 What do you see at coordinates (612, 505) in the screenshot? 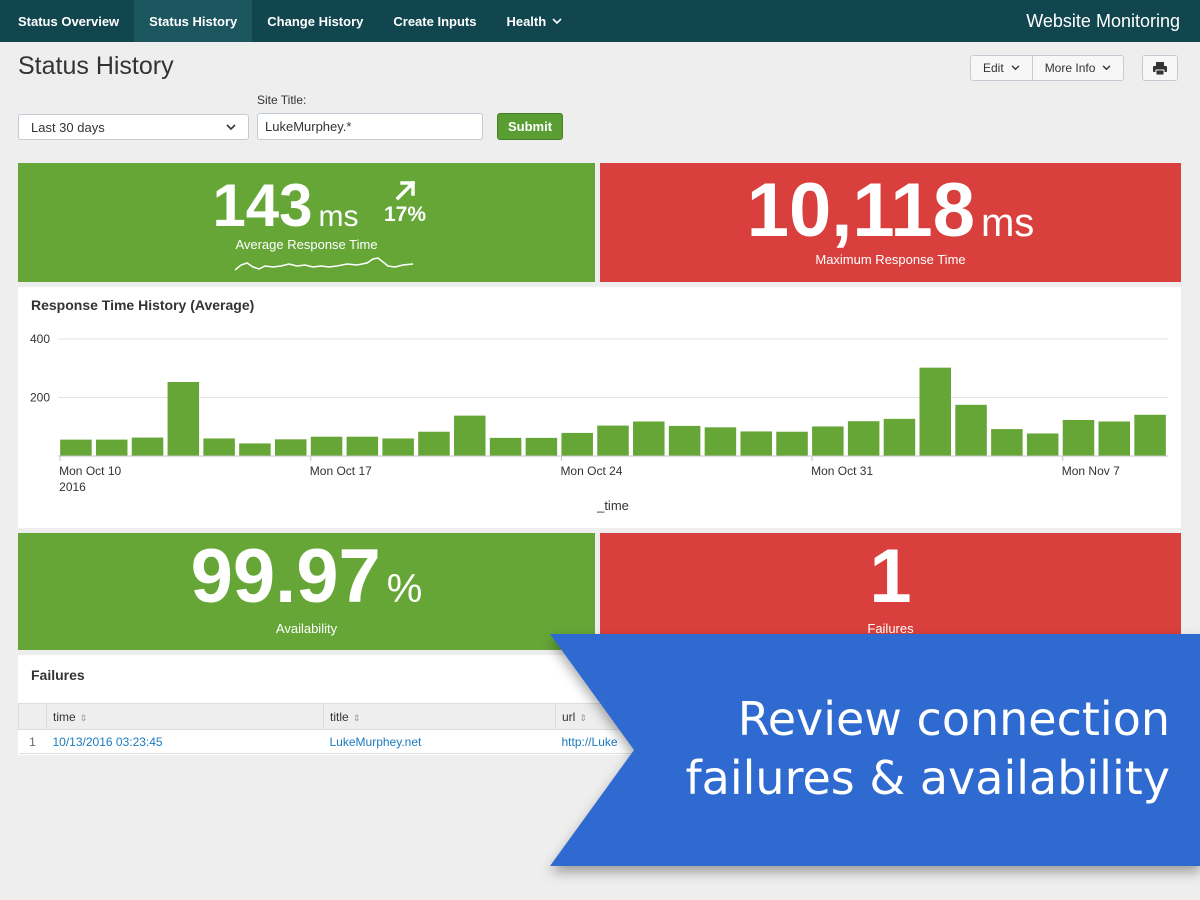
I see `x-axis-label: _time` at bounding box center [612, 505].